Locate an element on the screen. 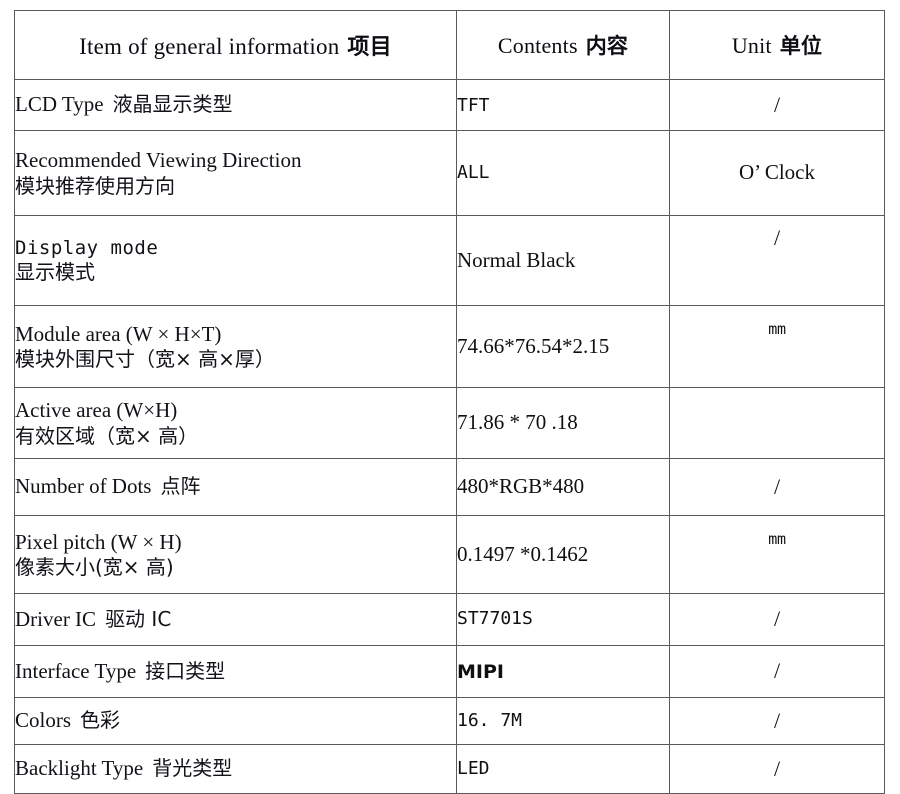  row-label-pixel-pitch: Pixel pitch (W × H) 像素大小(宽× 高) is located at coordinates (235, 554).